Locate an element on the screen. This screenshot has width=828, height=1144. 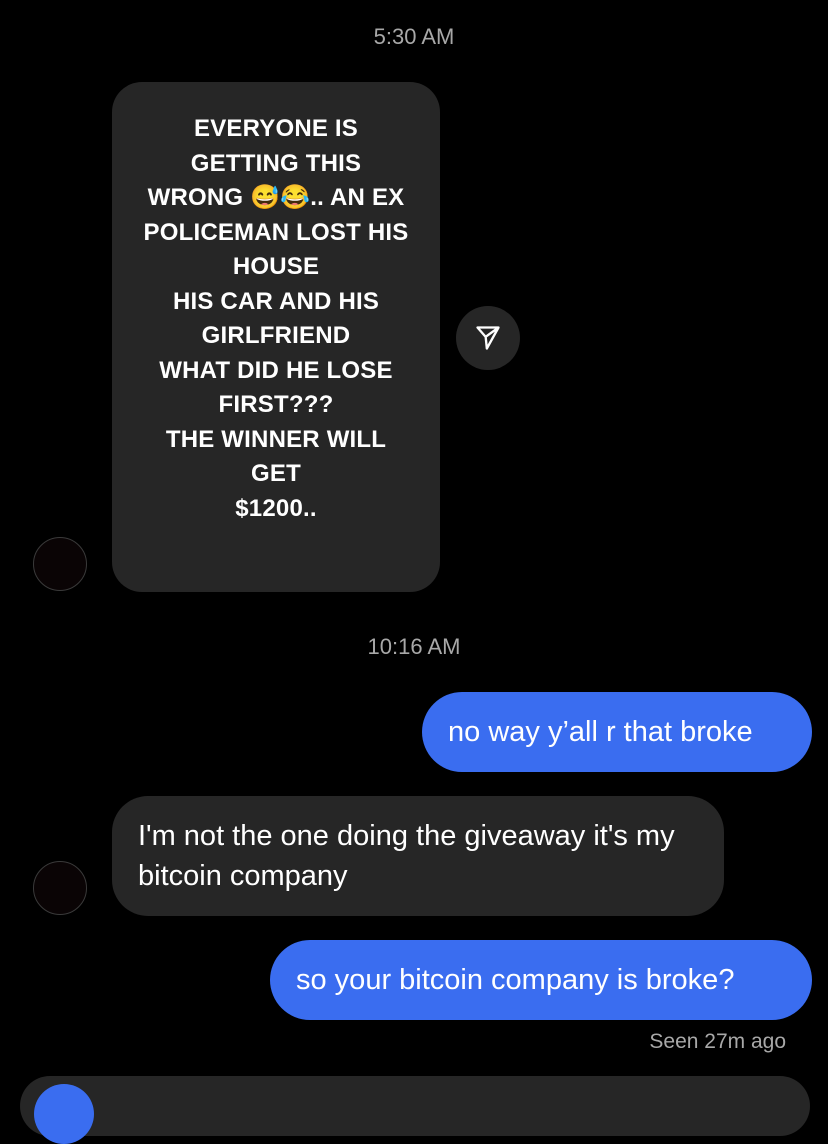
sent-message-bubble: so your bitcoin company is broke? is located at coordinates (541, 980).